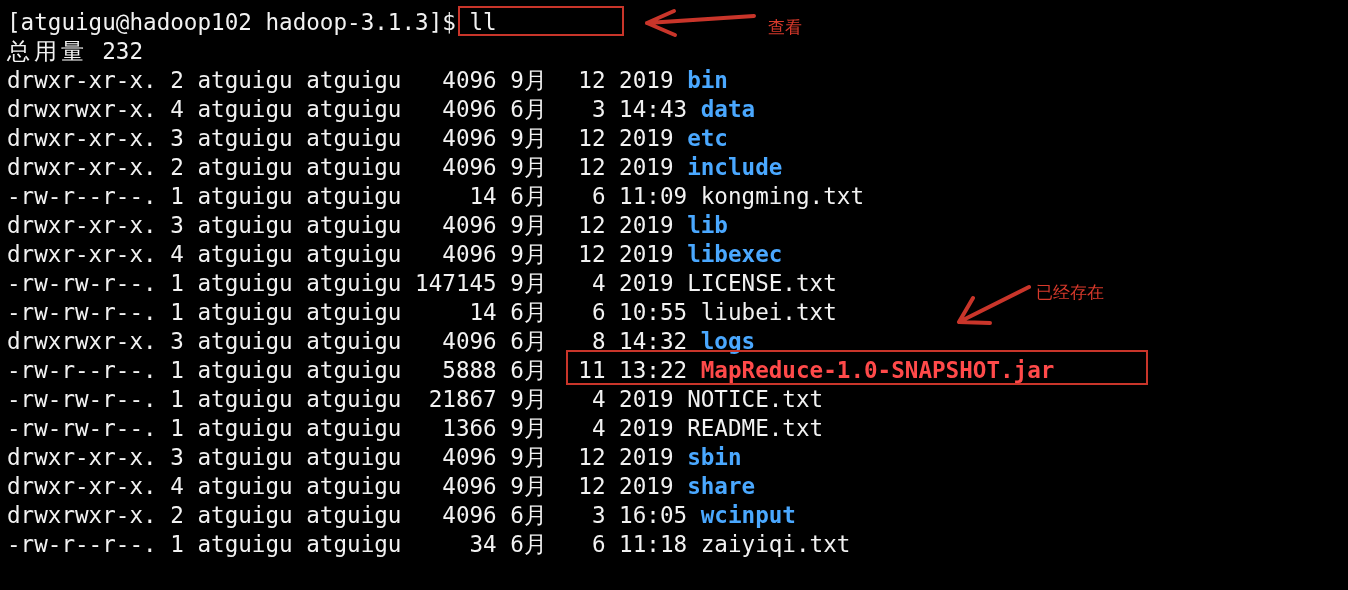 The height and width of the screenshot is (590, 1348). What do you see at coordinates (341, 283) in the screenshot?
I see `file-details: -rw-rw-r--. 1 atguigu atguigu 147145 9月 4 2019` at bounding box center [341, 283].